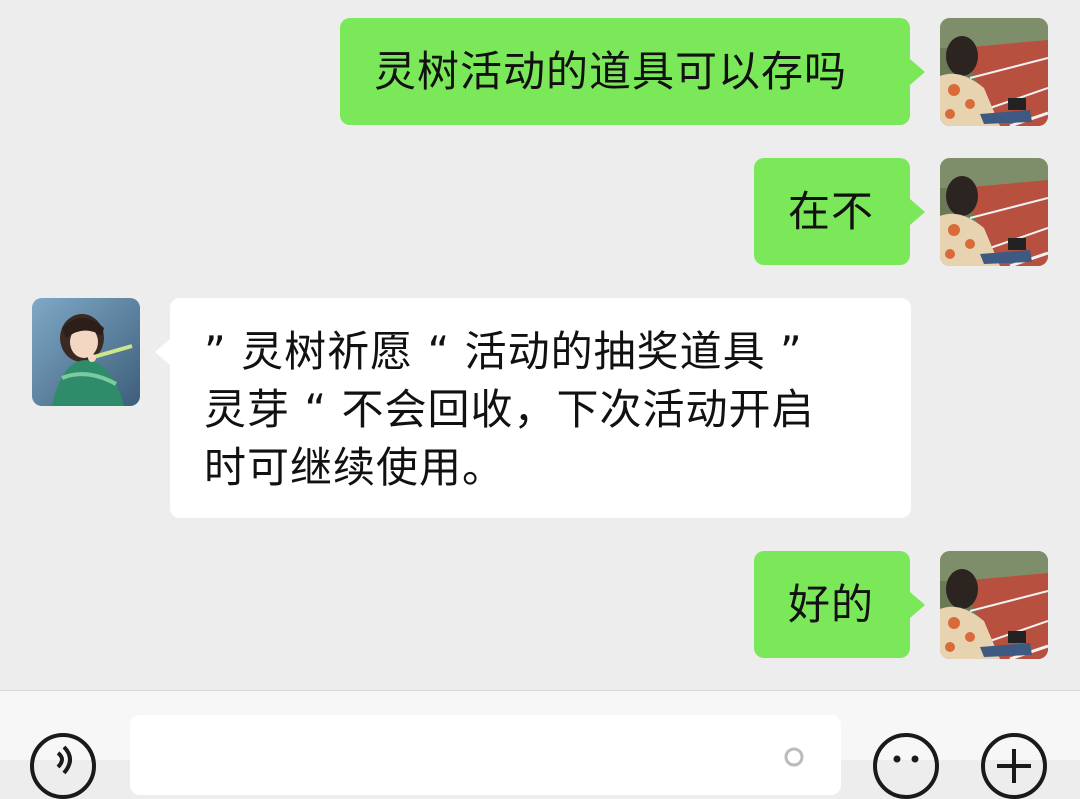 This screenshot has height=799, width=1080. Describe the element at coordinates (906, 759) in the screenshot. I see `emoji-icon` at that location.